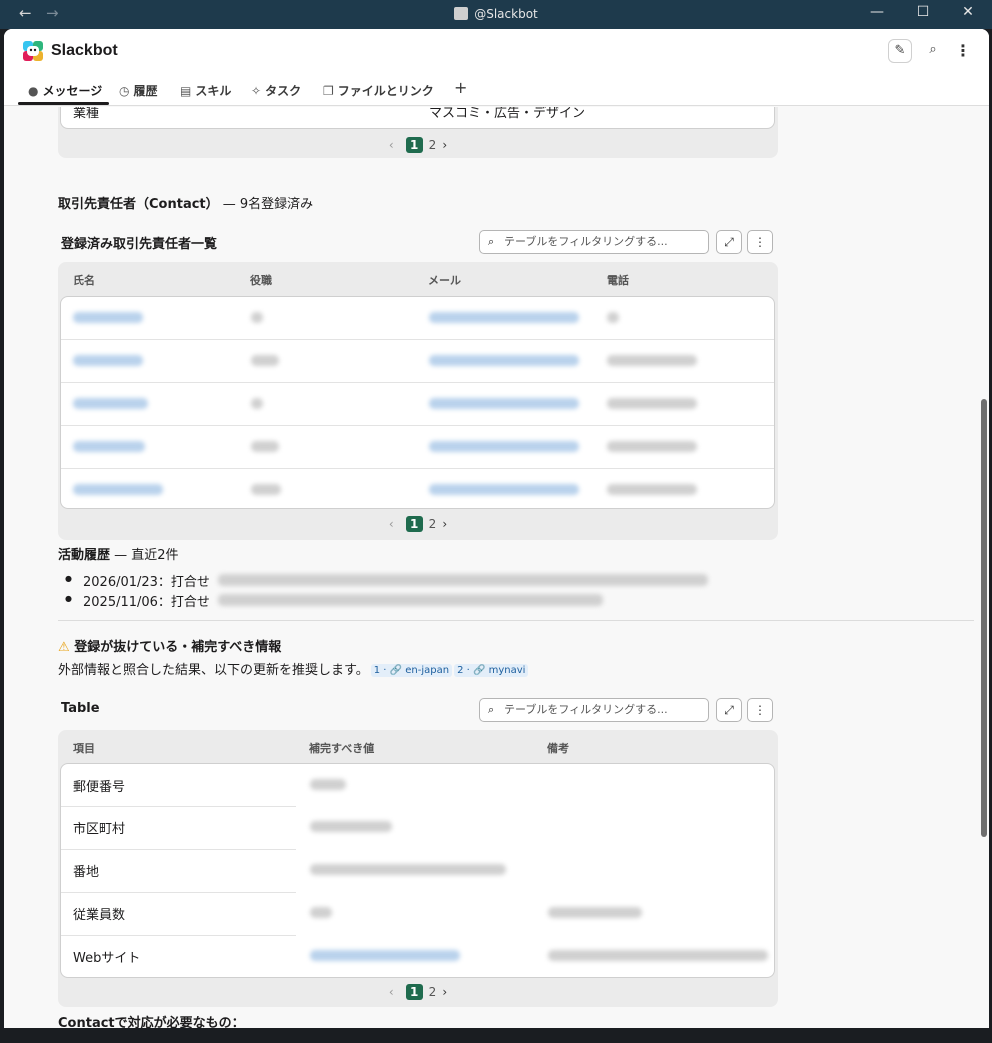 The width and height of the screenshot is (992, 1043). What do you see at coordinates (378, 90) in the screenshot?
I see `tab-files-links: ❐ ファイルとリンク` at bounding box center [378, 90].